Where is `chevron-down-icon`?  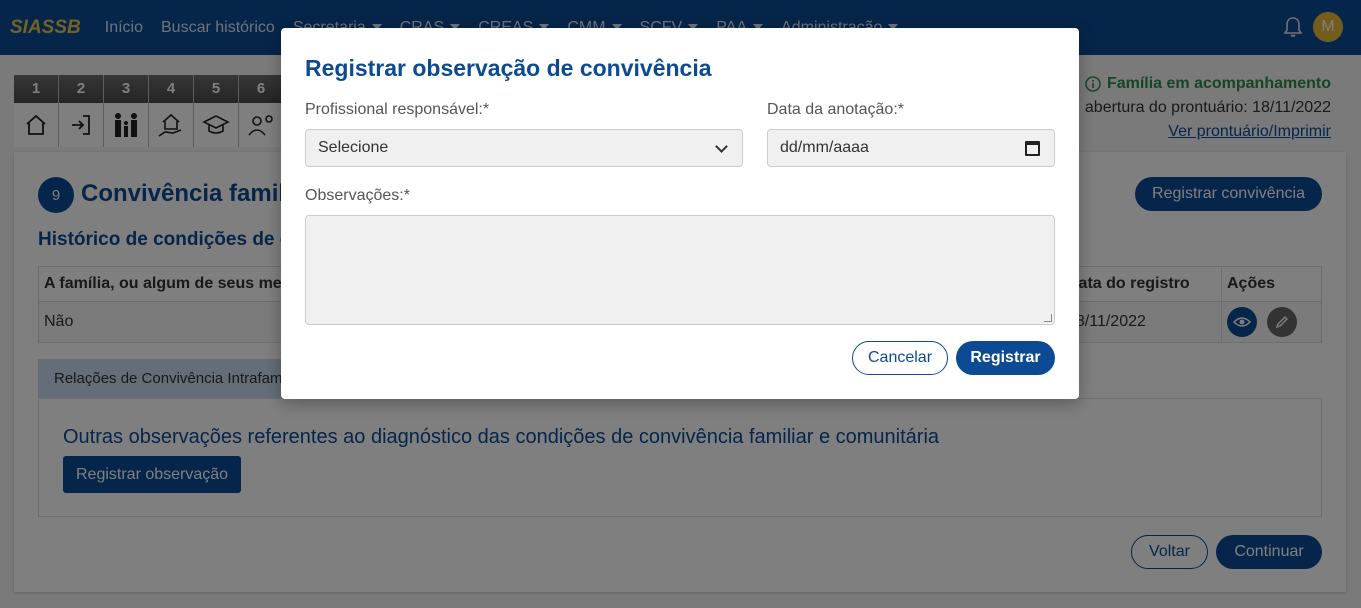 chevron-down-icon is located at coordinates (721, 146).